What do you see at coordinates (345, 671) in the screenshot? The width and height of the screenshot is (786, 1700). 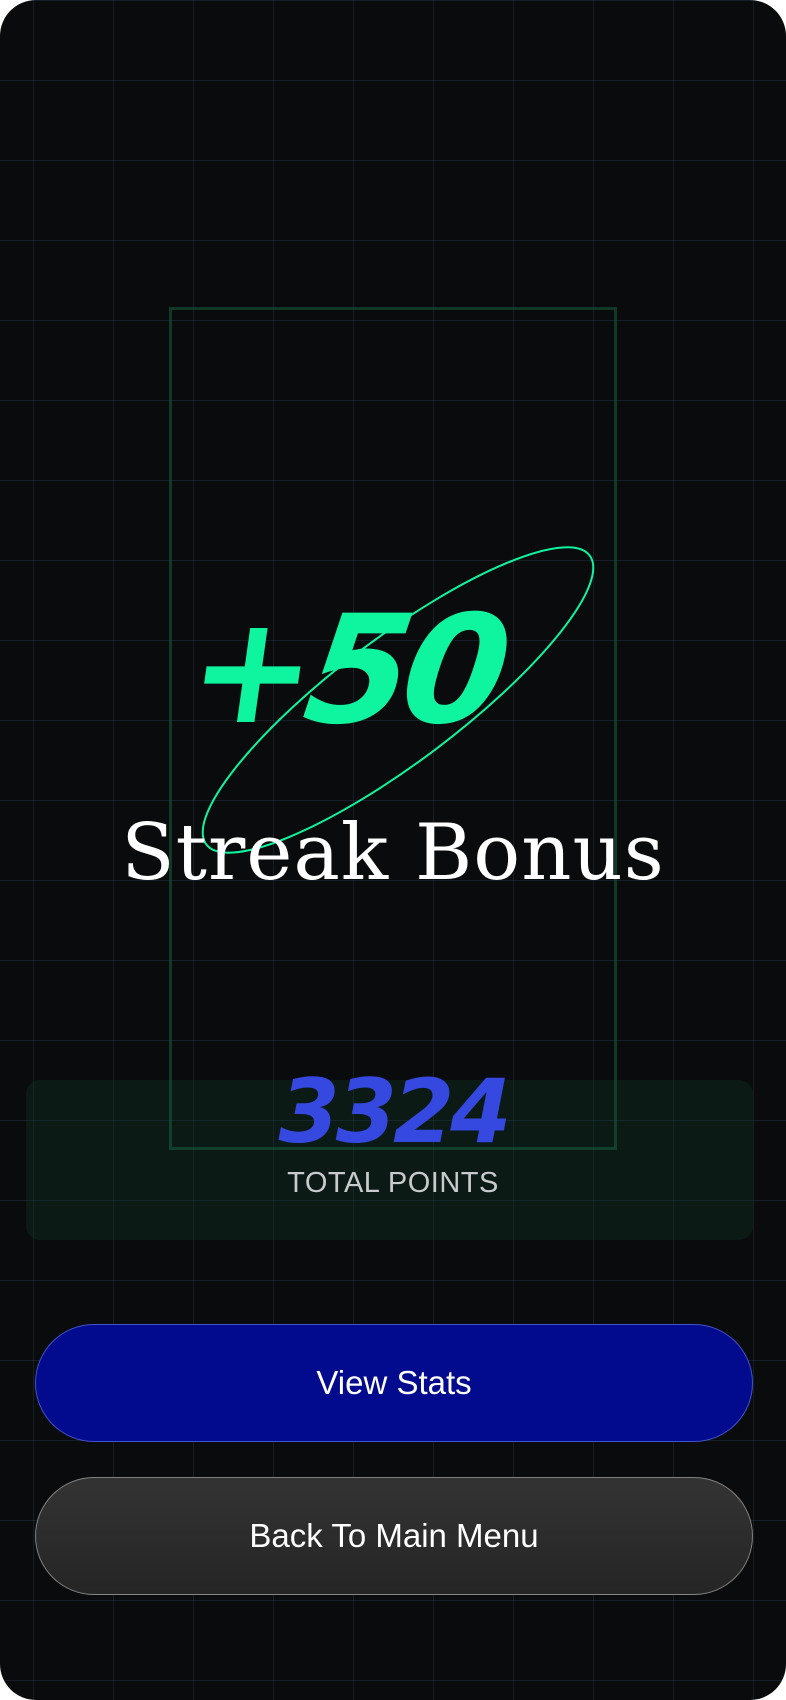 I see `bonus-amount: +50` at bounding box center [345, 671].